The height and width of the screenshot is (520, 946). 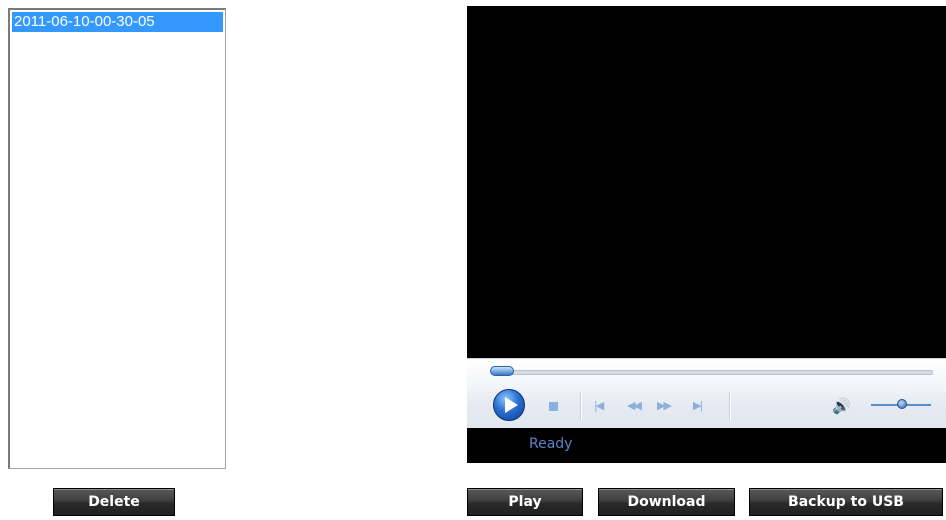 I want to click on status-bar: Ready, so click(x=706, y=445).